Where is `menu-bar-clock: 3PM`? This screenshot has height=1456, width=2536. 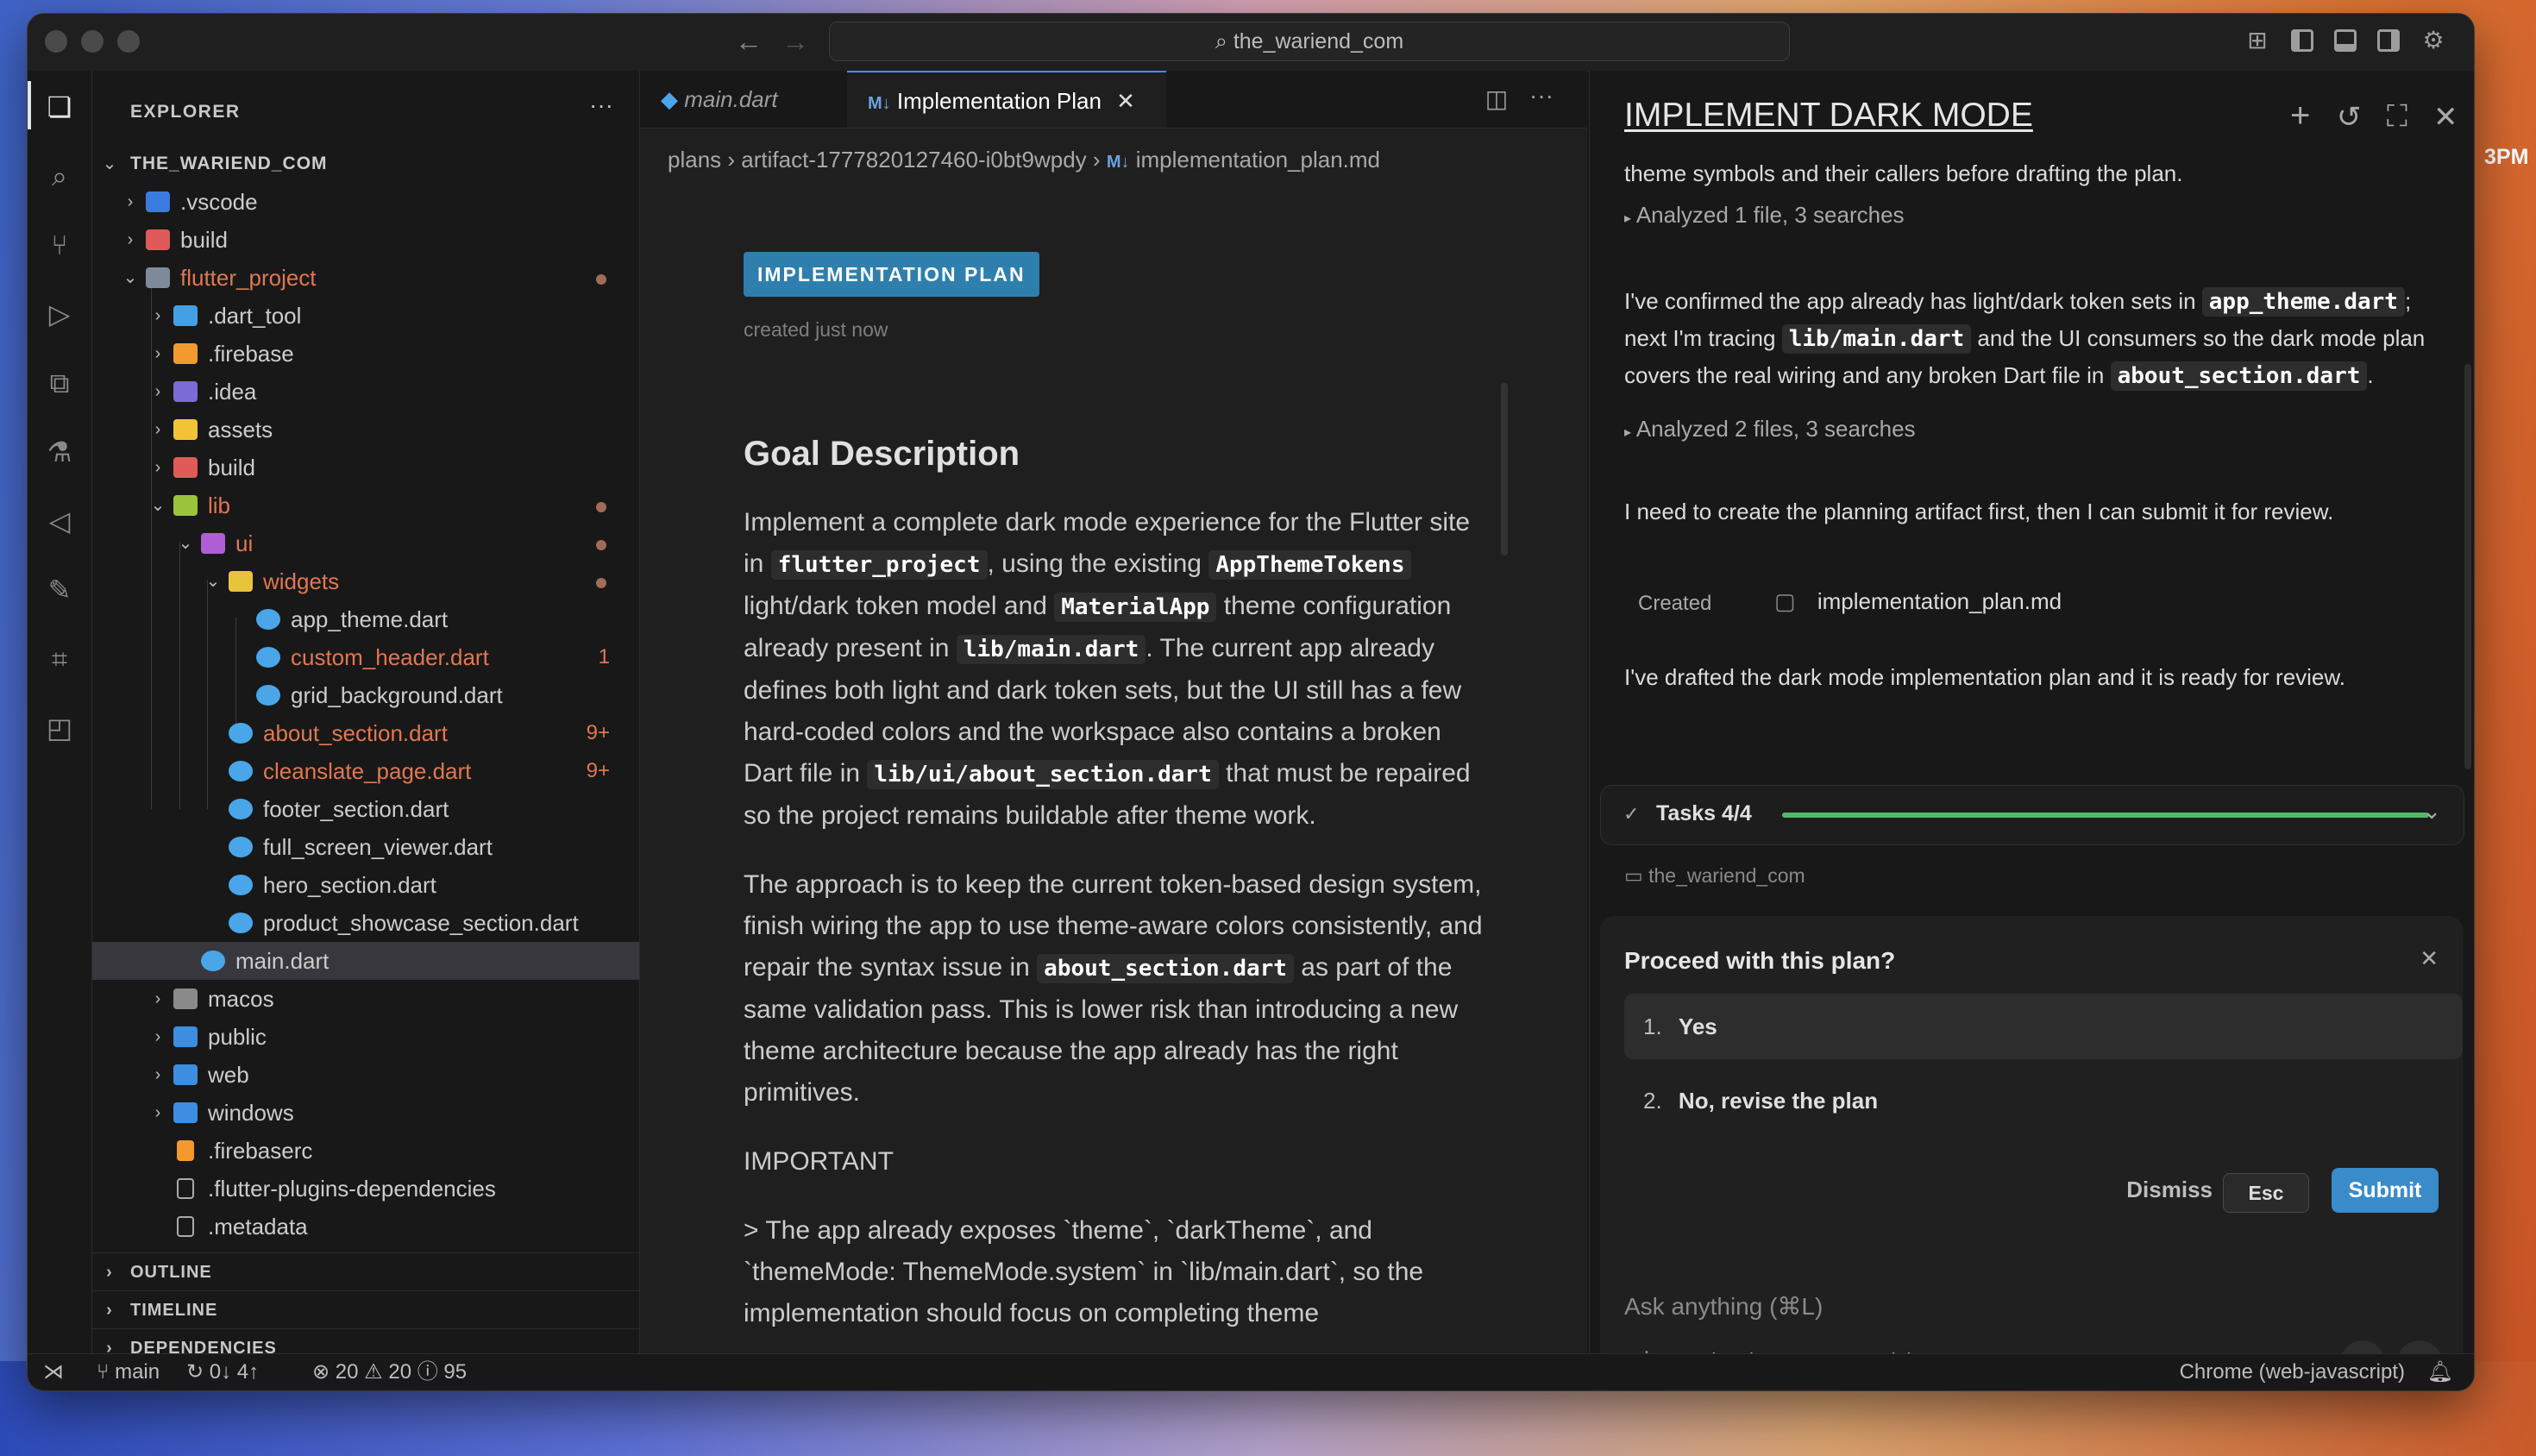 menu-bar-clock: 3PM is located at coordinates (2506, 157).